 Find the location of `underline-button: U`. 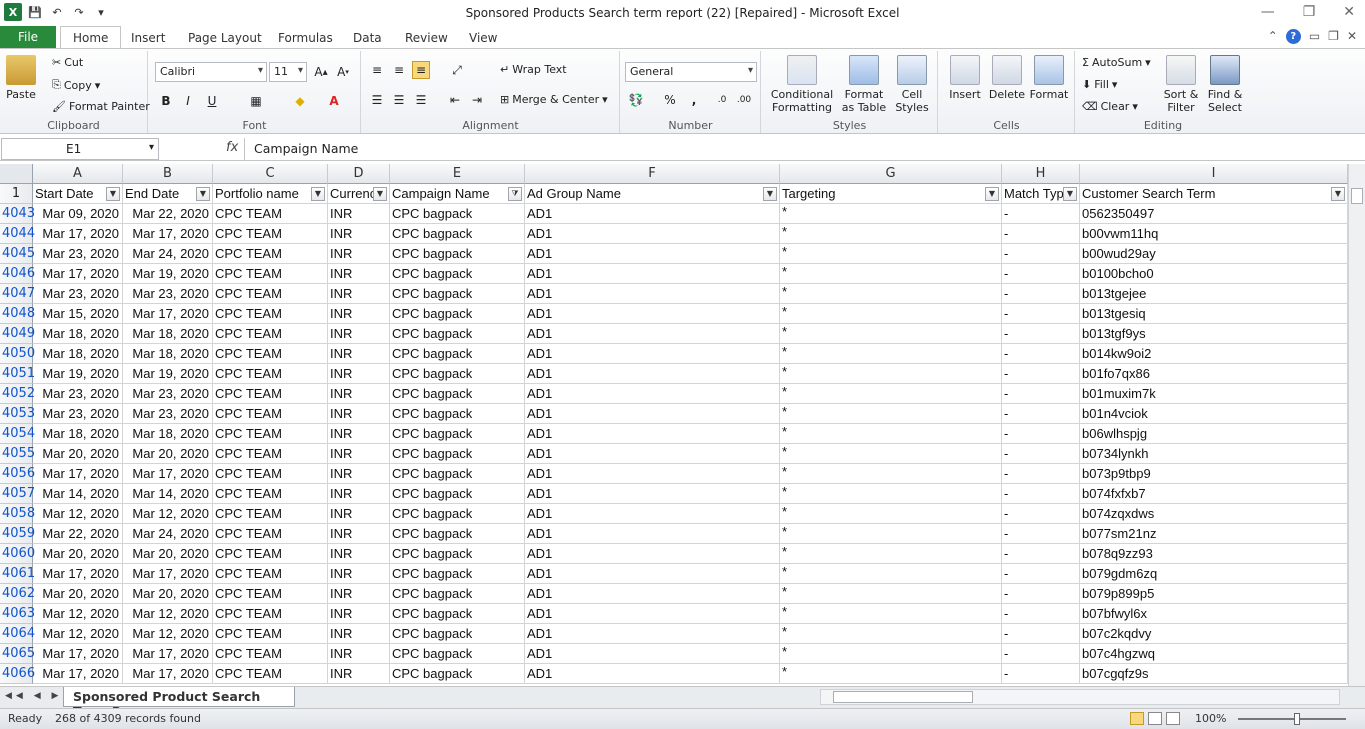

underline-button: U is located at coordinates (212, 101).